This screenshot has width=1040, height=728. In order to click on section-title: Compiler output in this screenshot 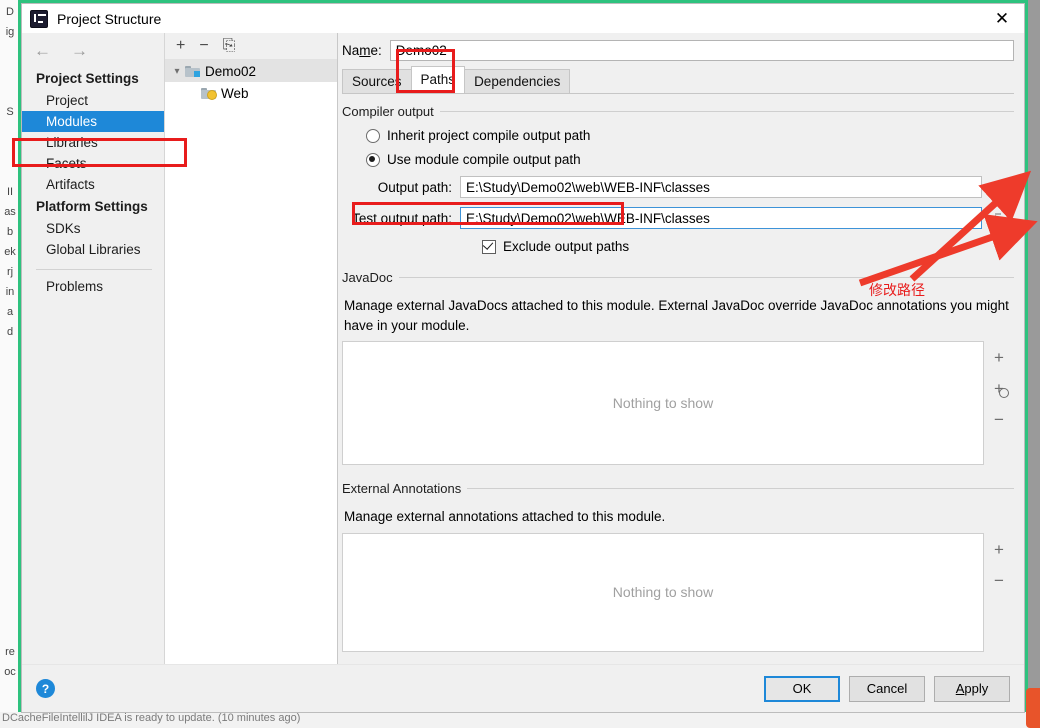, I will do `click(388, 111)`.